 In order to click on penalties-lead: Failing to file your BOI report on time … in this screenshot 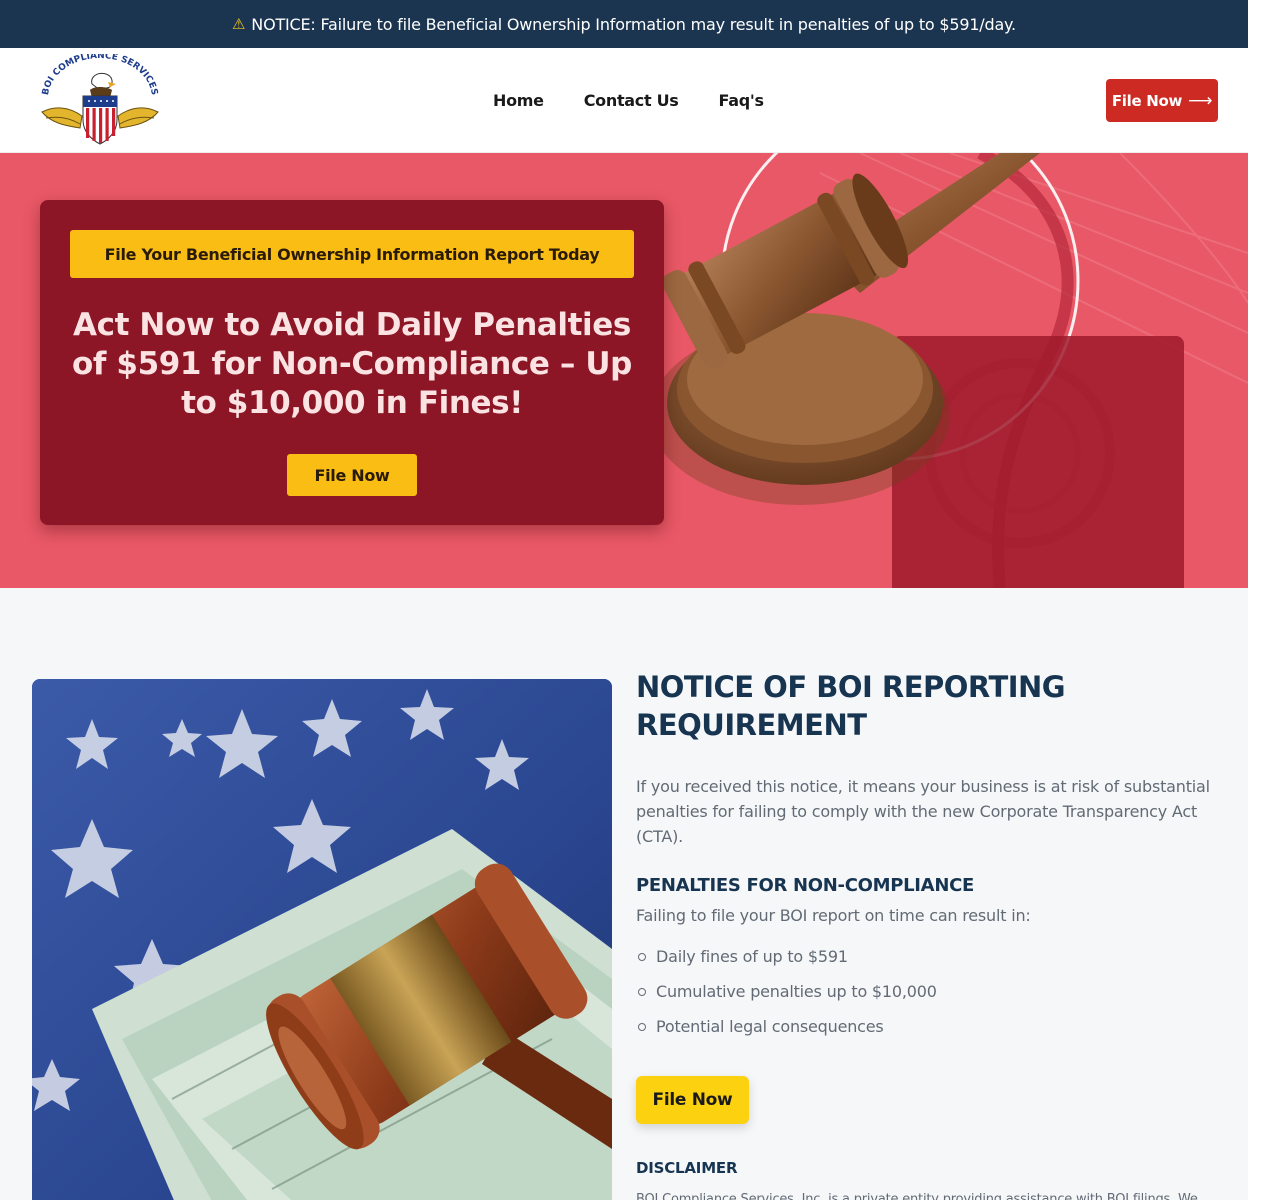, I will do `click(833, 915)`.